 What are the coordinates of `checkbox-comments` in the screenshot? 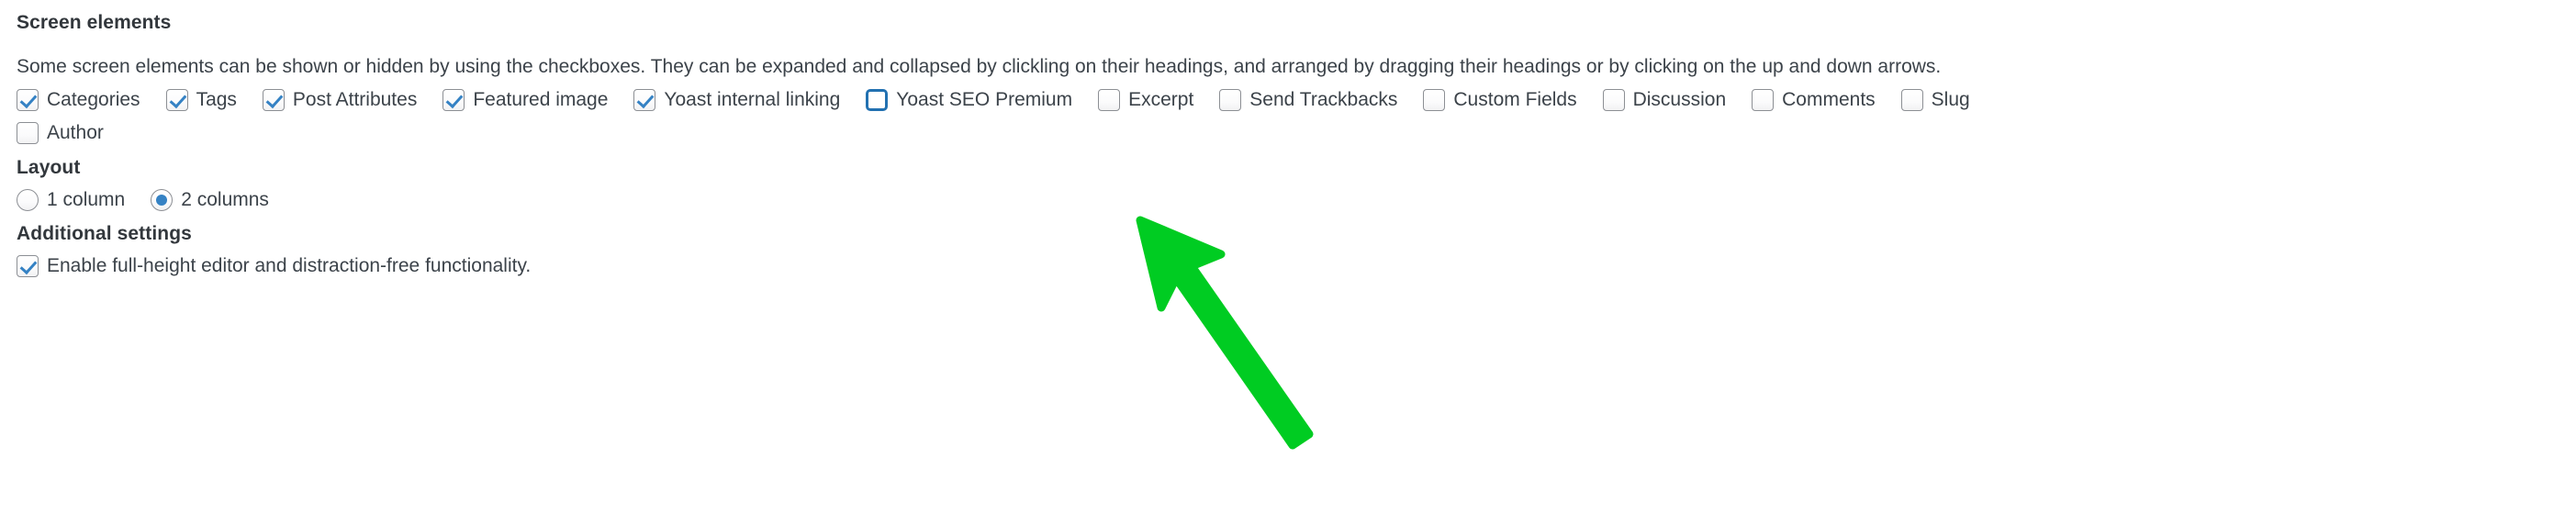 It's located at (1763, 99).